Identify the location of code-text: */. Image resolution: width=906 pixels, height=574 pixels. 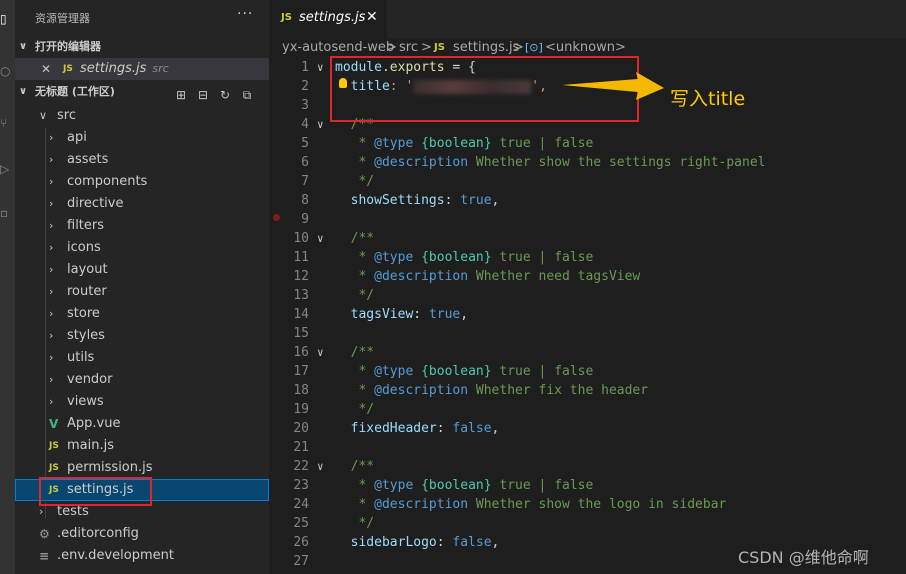
(354, 295).